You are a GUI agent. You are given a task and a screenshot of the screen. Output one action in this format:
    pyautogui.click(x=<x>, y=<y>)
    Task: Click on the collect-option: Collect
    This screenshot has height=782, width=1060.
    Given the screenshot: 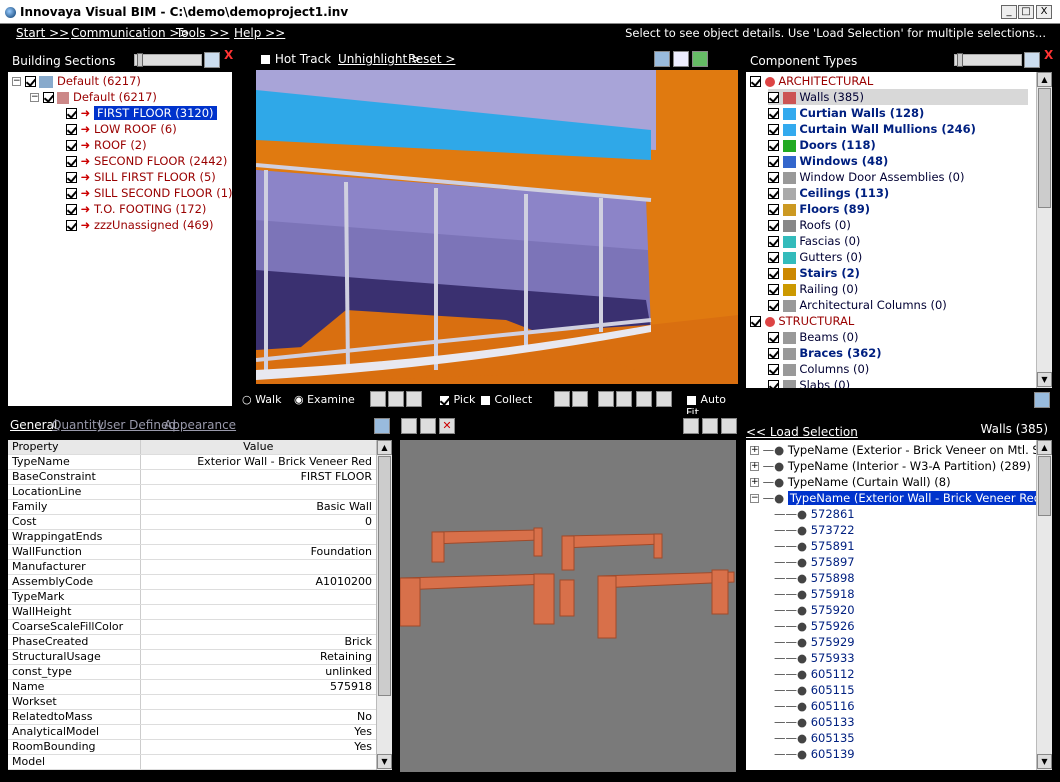 What is the action you would take?
    pyautogui.click(x=506, y=399)
    